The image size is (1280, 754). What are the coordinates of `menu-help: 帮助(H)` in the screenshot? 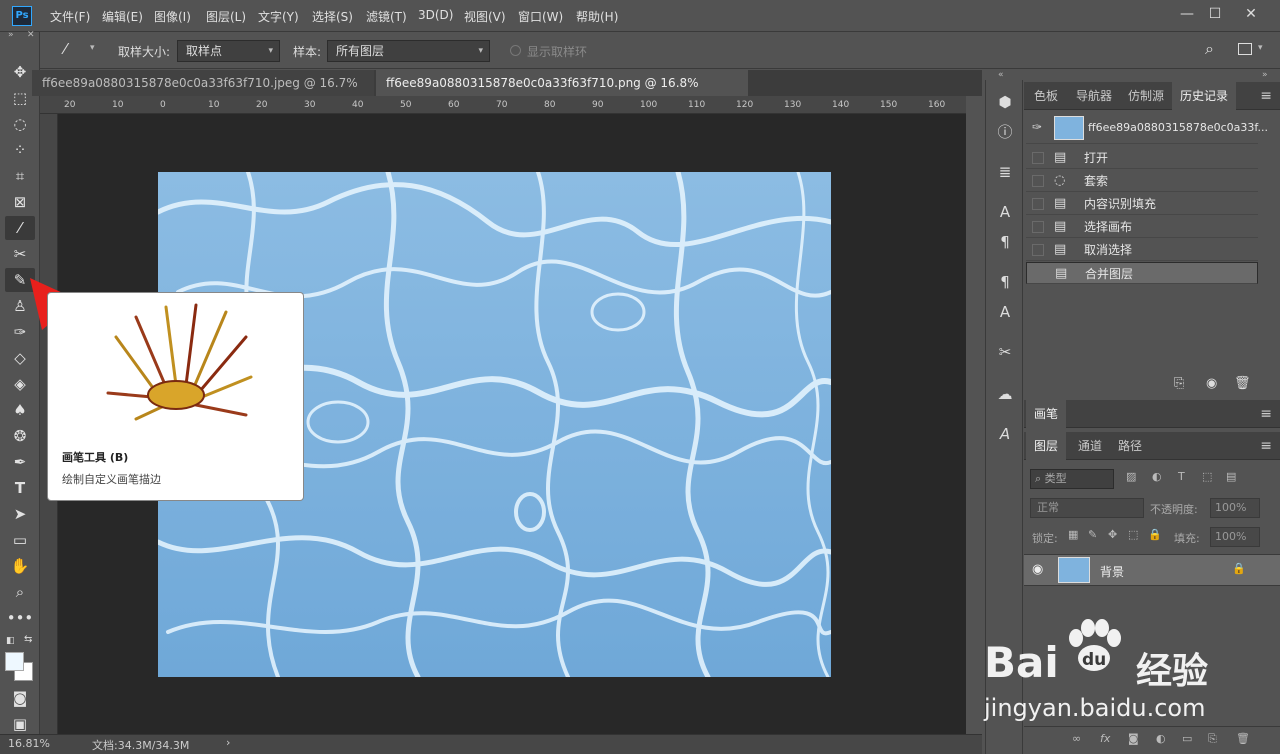 It's located at (597, 16).